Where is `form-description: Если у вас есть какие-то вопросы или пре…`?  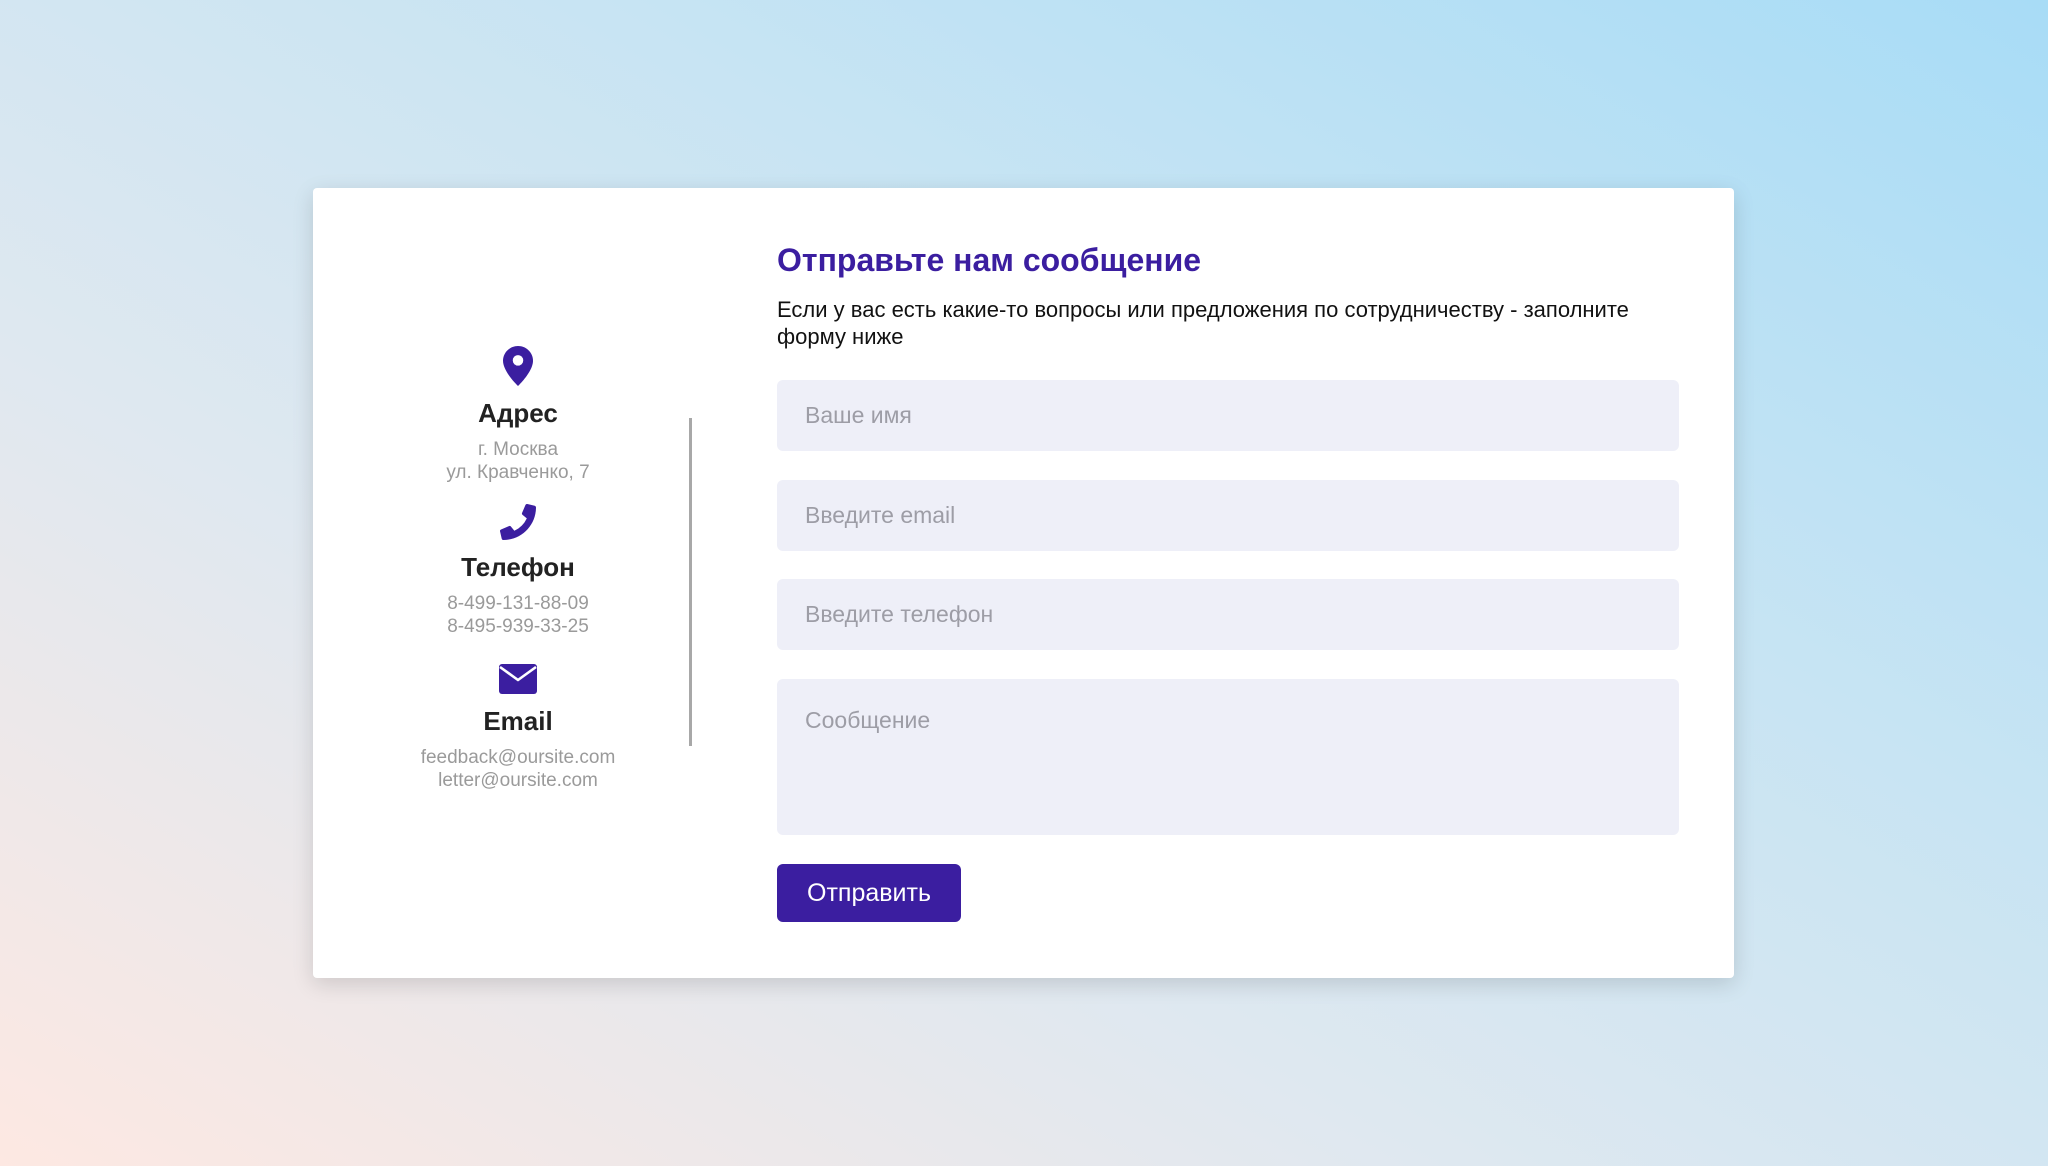
form-description: Если у вас есть какие-то вопросы или пре… is located at coordinates (1203, 323).